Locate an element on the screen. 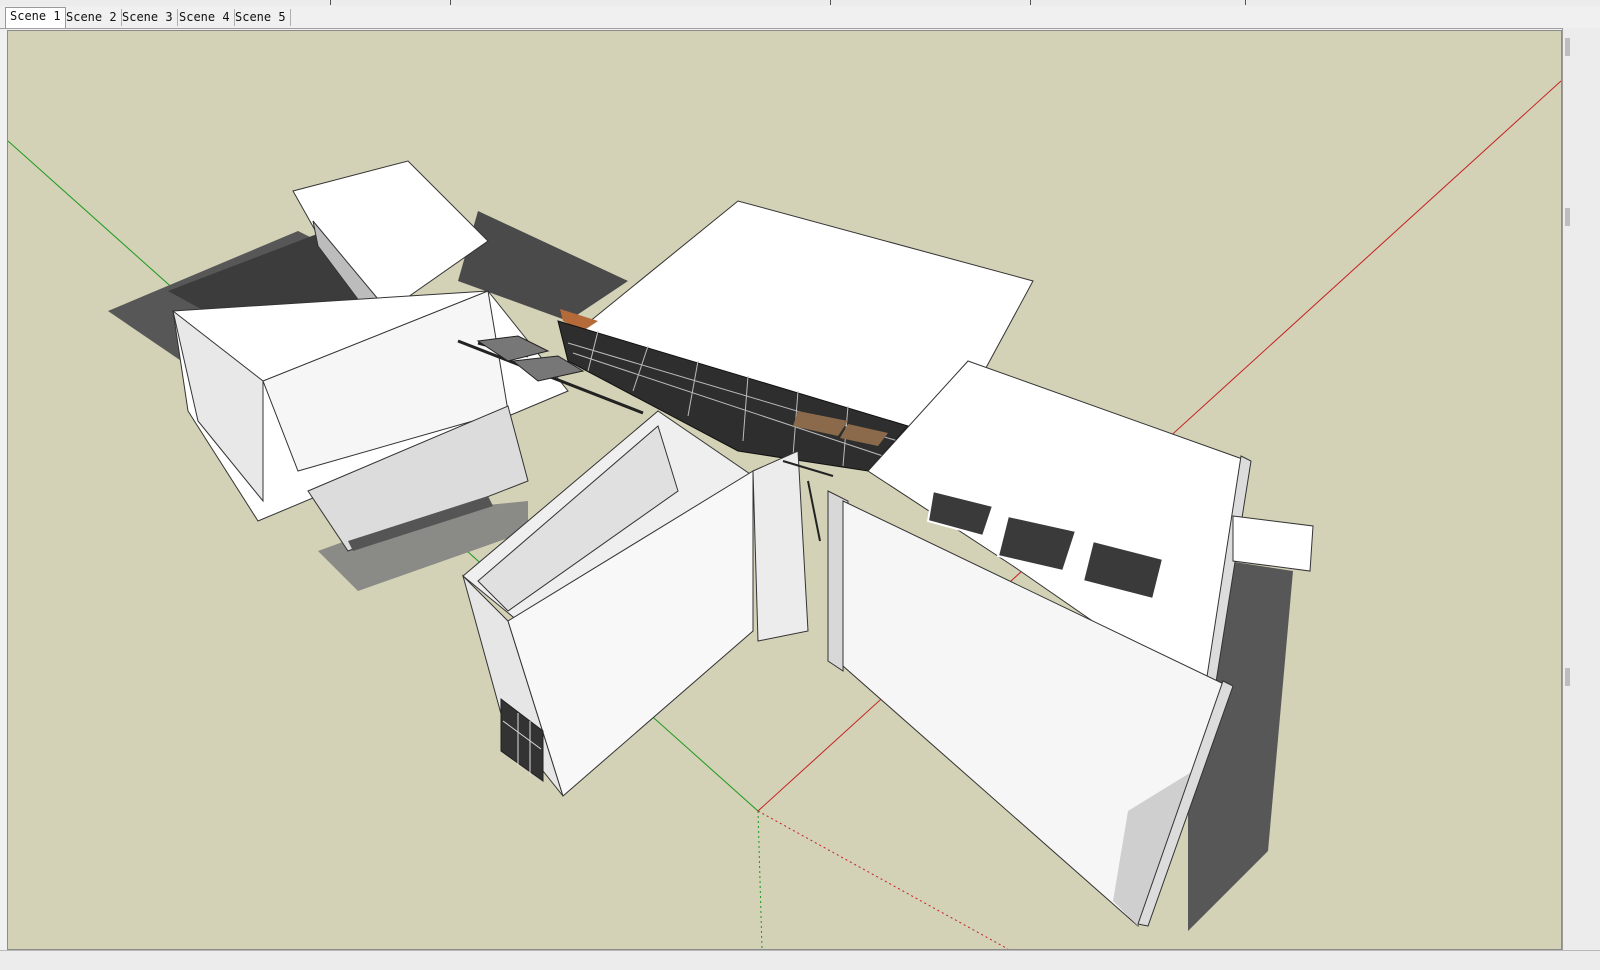  tab-scene-3: Scene 3 is located at coordinates (148, 17).